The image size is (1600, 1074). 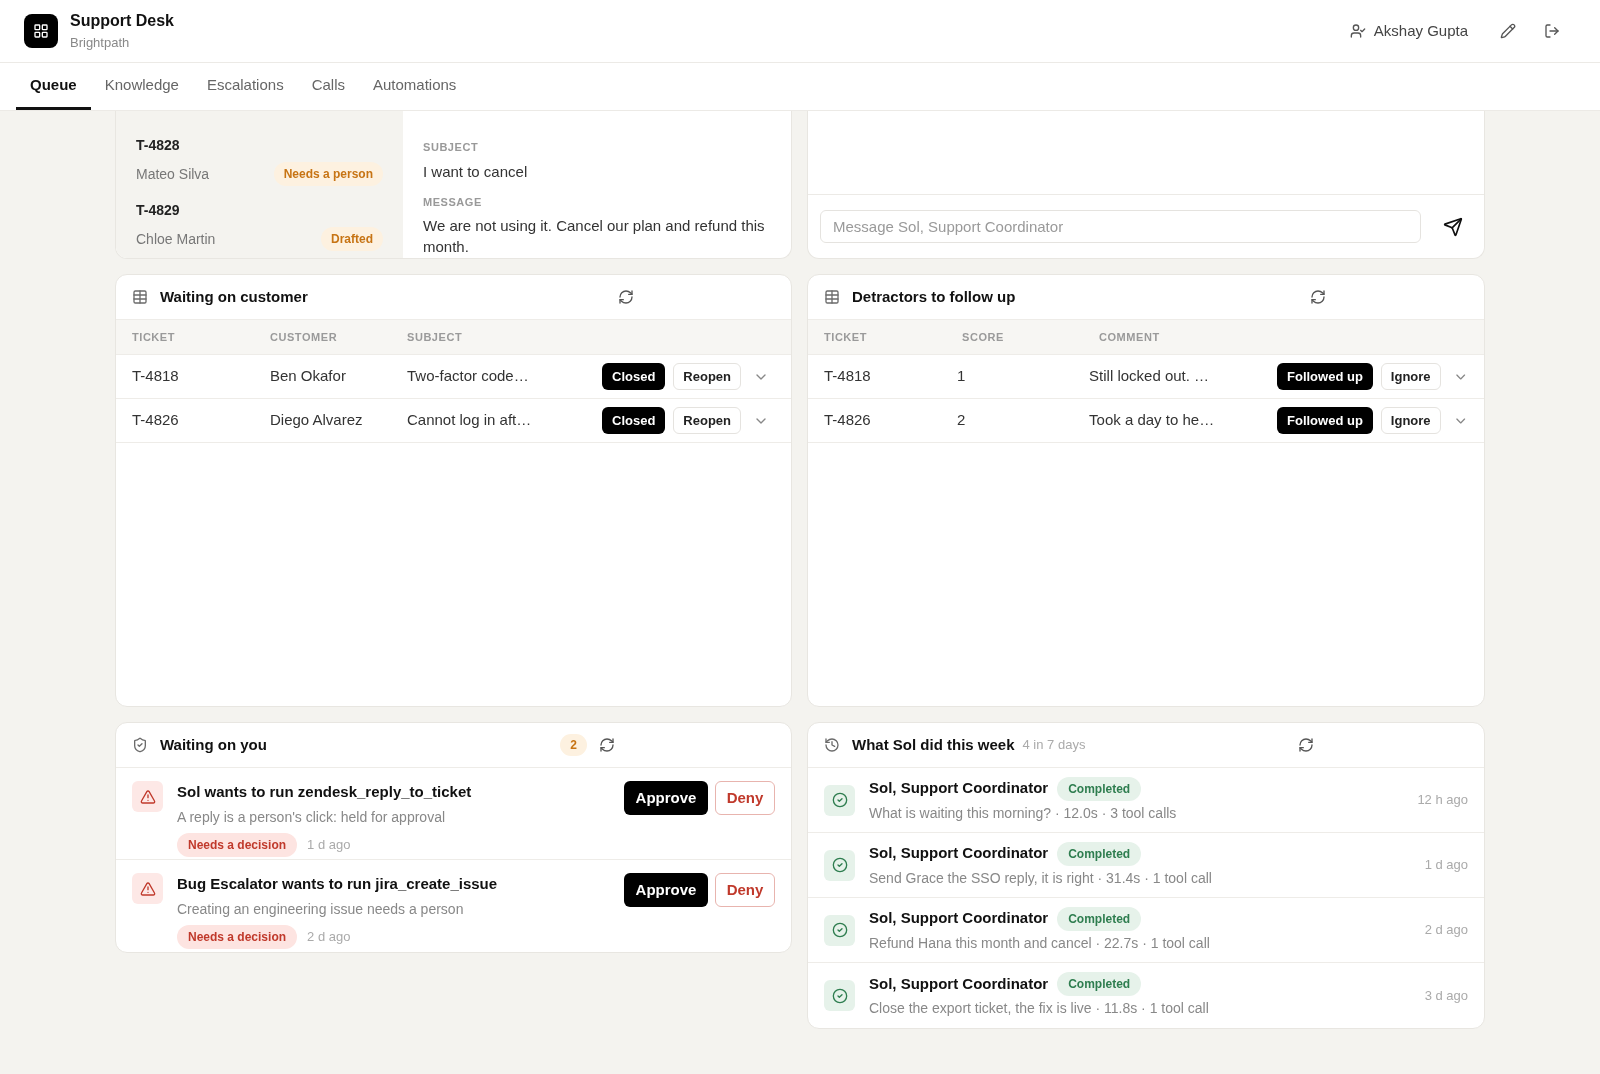 I want to click on ticket-id: T-4828, so click(x=259, y=145).